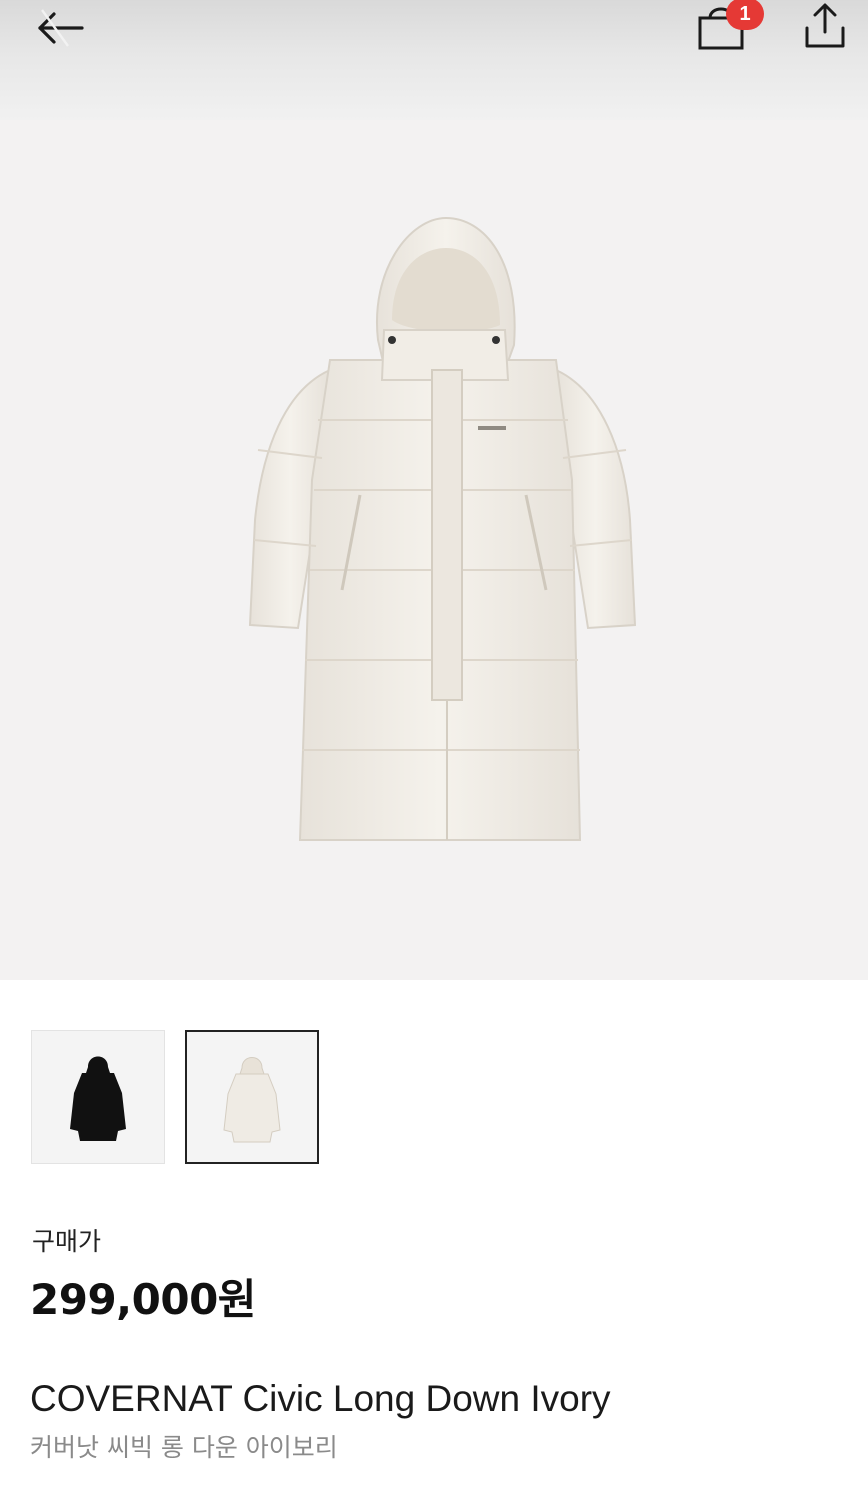 The height and width of the screenshot is (1500, 868). Describe the element at coordinates (252, 1100) in the screenshot. I see `ivory-jacket-thumbnail-image` at that location.